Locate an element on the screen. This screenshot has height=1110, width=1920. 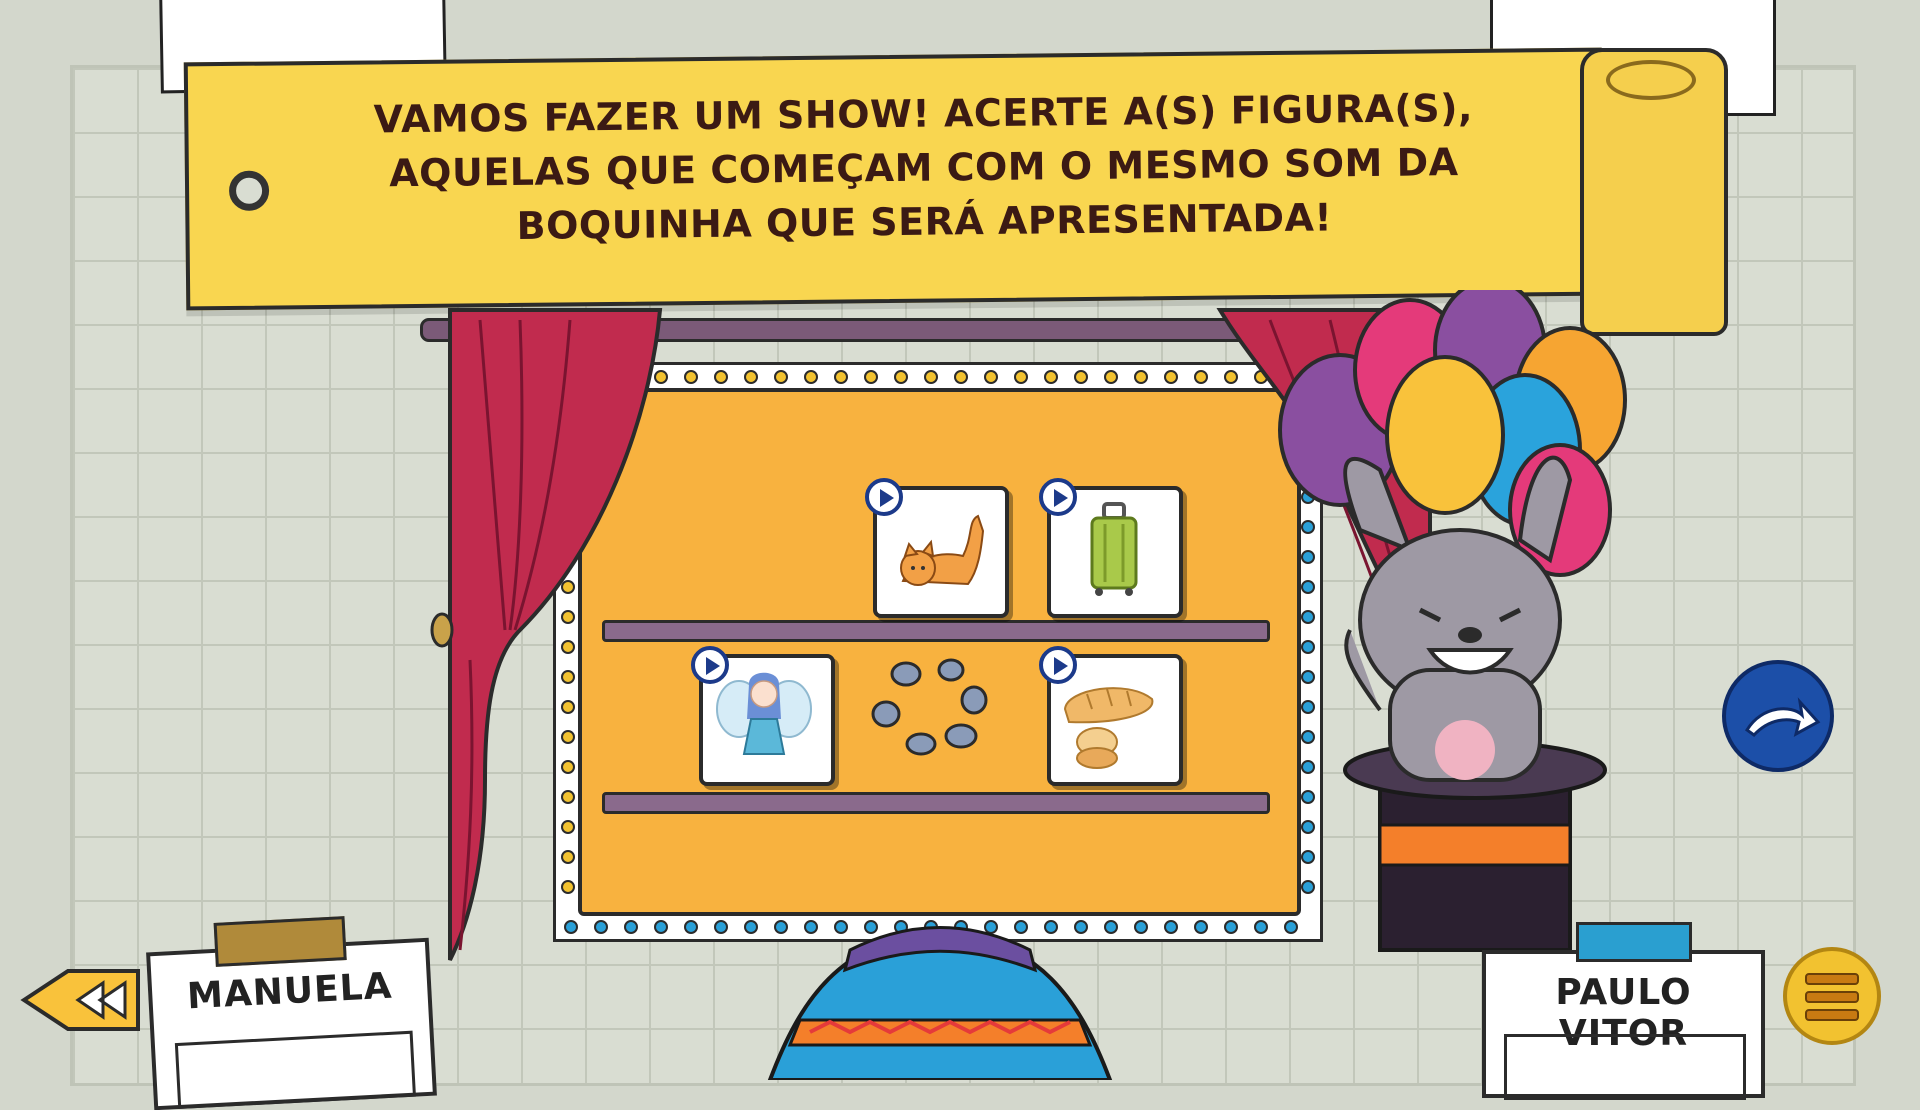
shelf-top is located at coordinates (936, 631).